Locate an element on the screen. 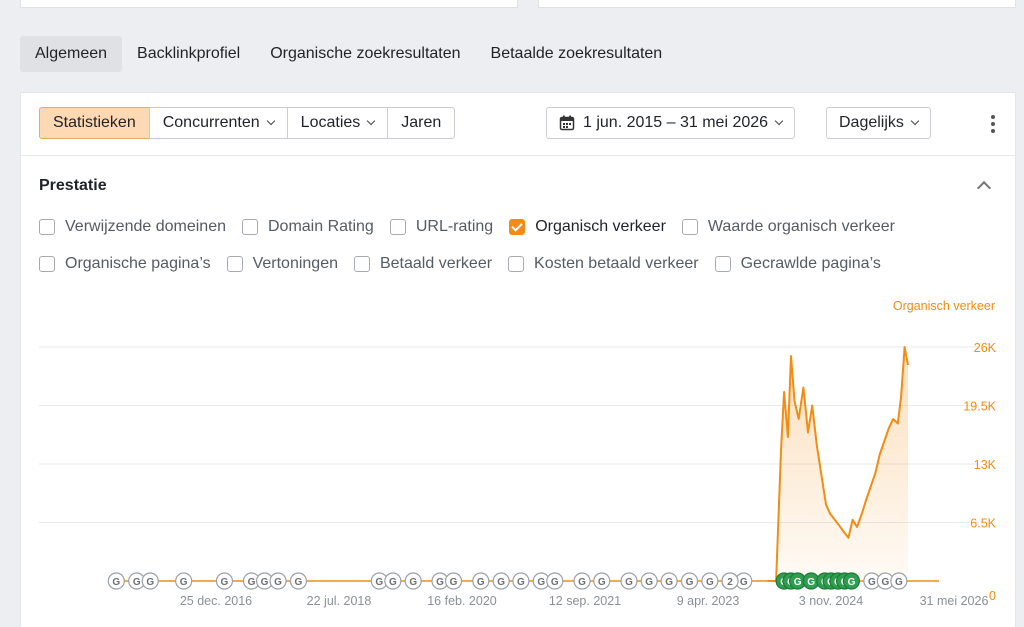 Image resolution: width=1024 pixels, height=627 pixels. x-tick-label: 22 jul. 2018 is located at coordinates (339, 601).